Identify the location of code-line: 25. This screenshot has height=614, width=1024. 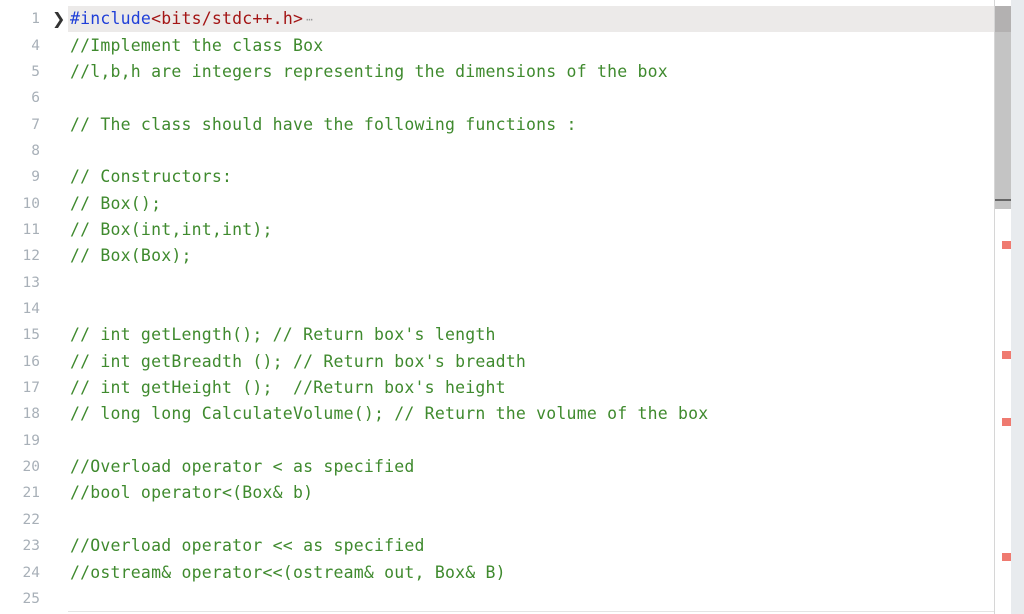
(497, 599).